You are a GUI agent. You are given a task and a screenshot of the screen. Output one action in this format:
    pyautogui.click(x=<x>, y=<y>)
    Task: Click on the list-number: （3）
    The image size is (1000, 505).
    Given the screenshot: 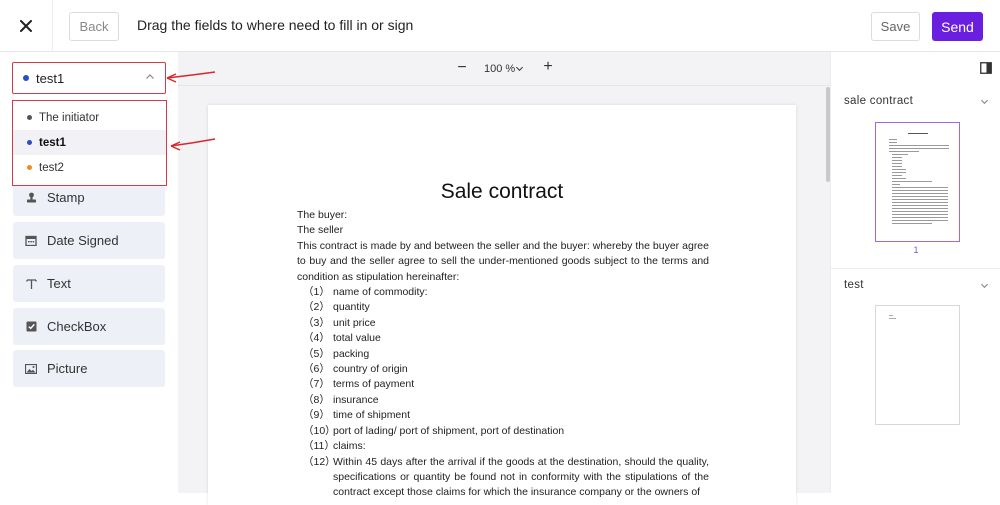 What is the action you would take?
    pyautogui.click(x=316, y=322)
    